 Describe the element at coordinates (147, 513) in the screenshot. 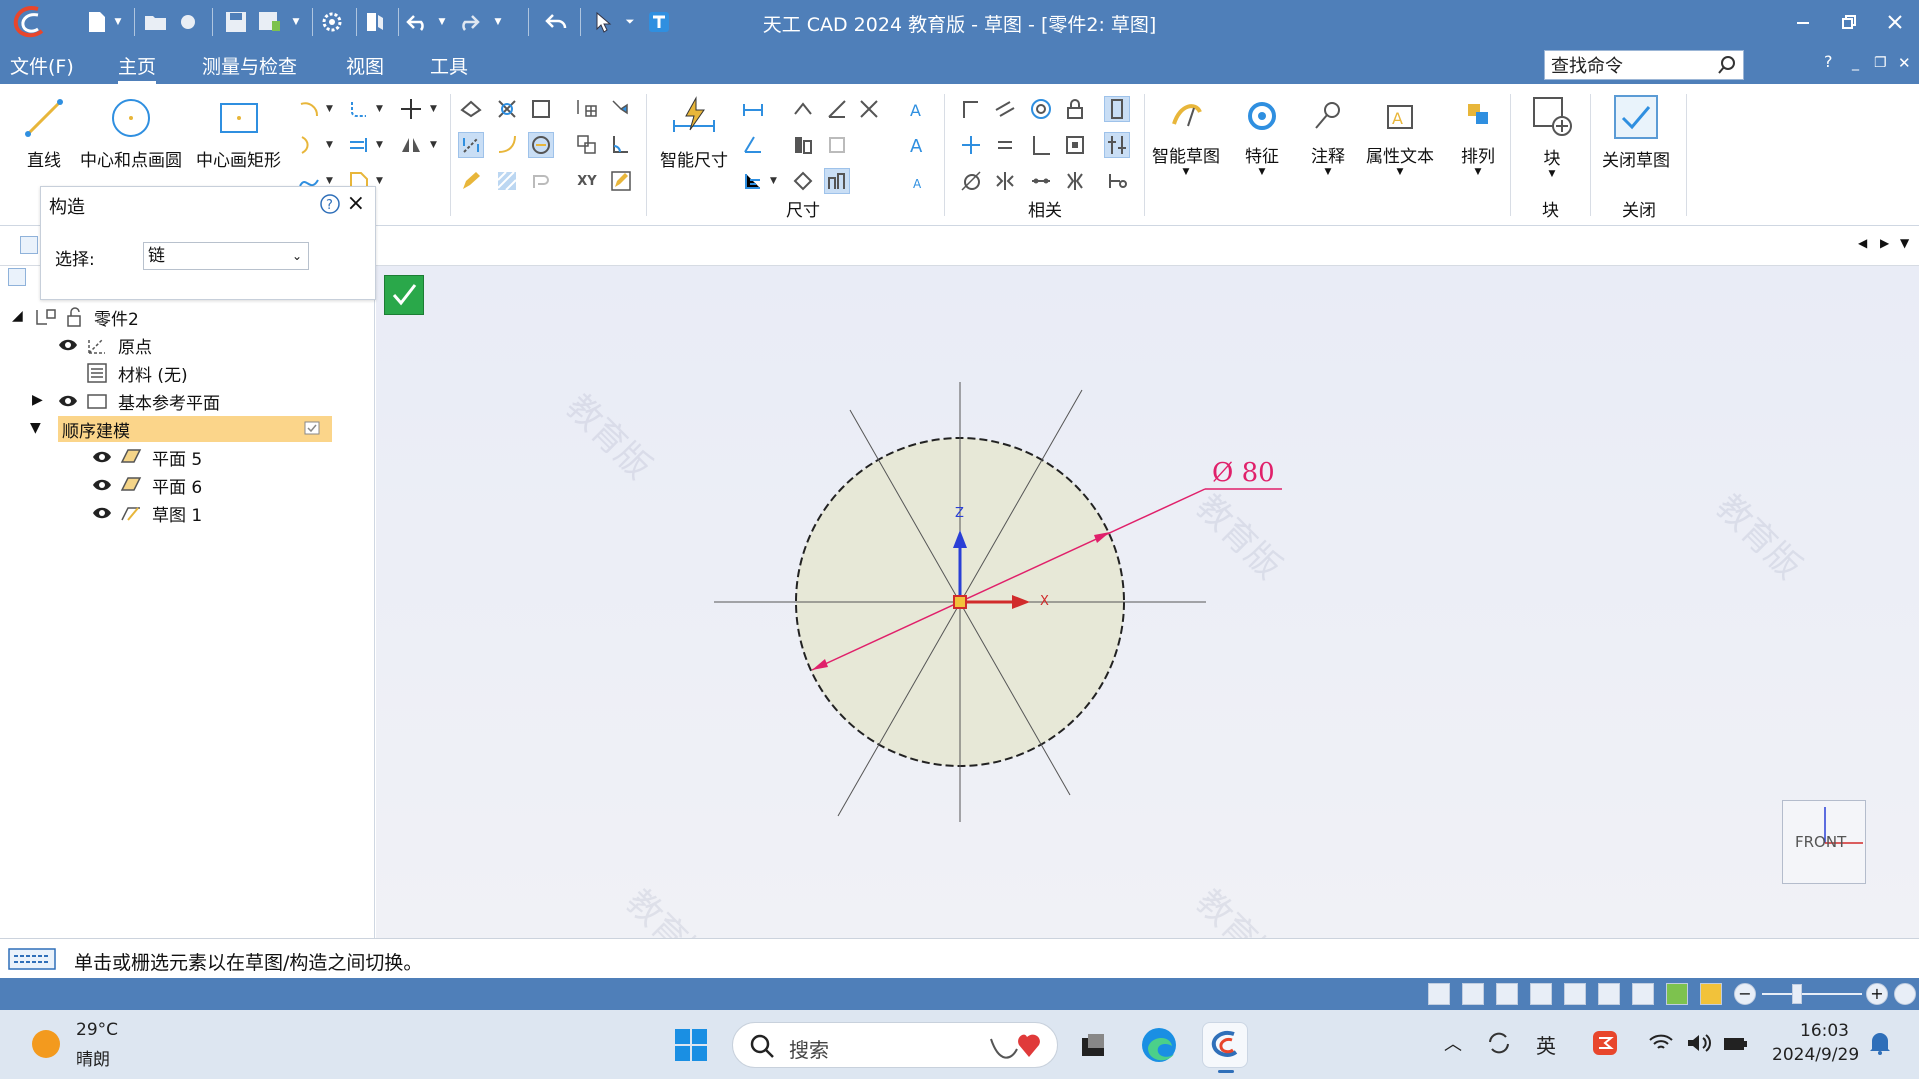

I see `tree-item-sketch-1: 草图 1` at that location.